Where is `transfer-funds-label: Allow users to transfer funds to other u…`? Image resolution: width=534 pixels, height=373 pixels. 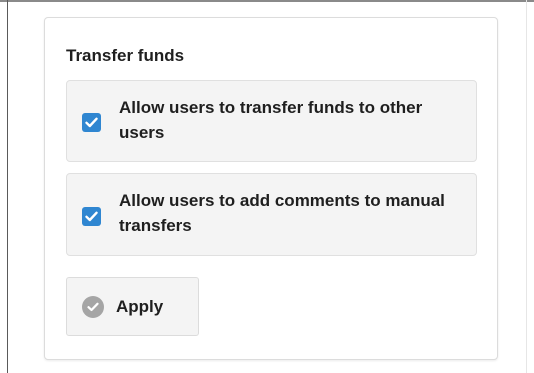
transfer-funds-label: Allow users to transfer funds to other u… is located at coordinates (271, 120).